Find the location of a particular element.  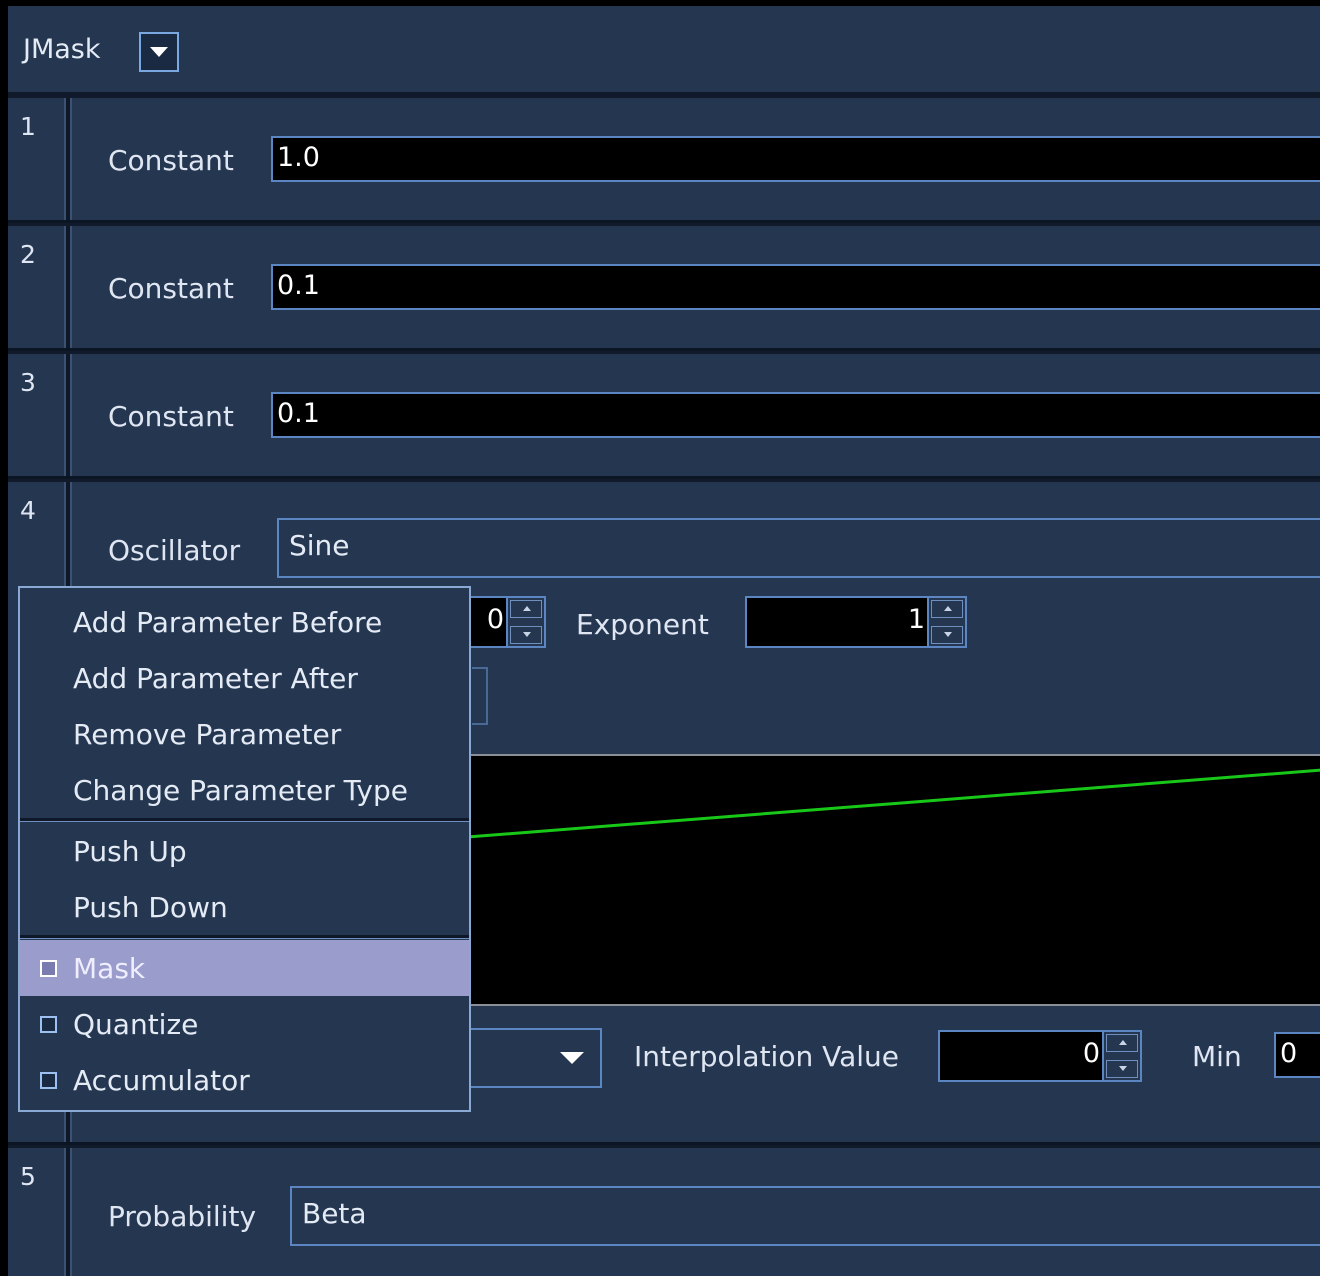

spinner-value: 1 is located at coordinates (916, 619).